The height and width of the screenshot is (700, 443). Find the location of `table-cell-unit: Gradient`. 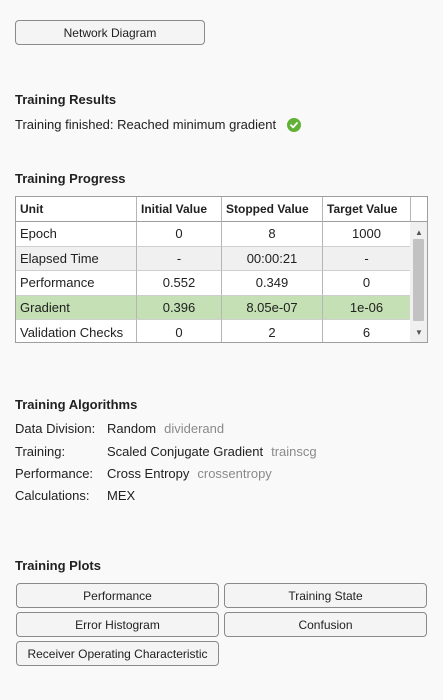

table-cell-unit: Gradient is located at coordinates (76, 307).